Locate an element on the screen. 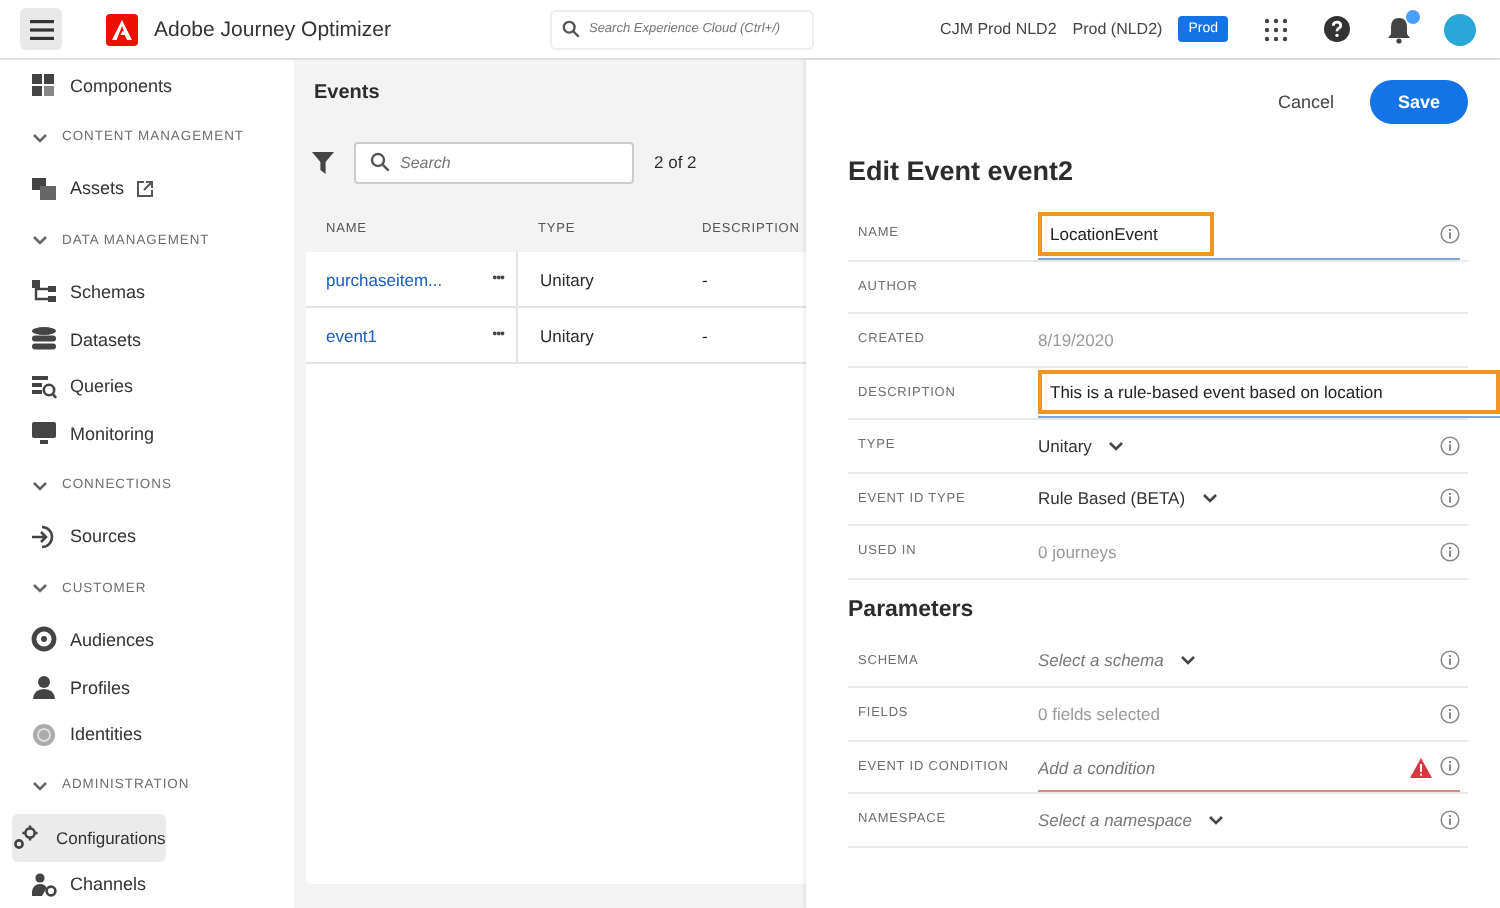 The image size is (1500, 908). gear-icon is located at coordinates (26, 837).